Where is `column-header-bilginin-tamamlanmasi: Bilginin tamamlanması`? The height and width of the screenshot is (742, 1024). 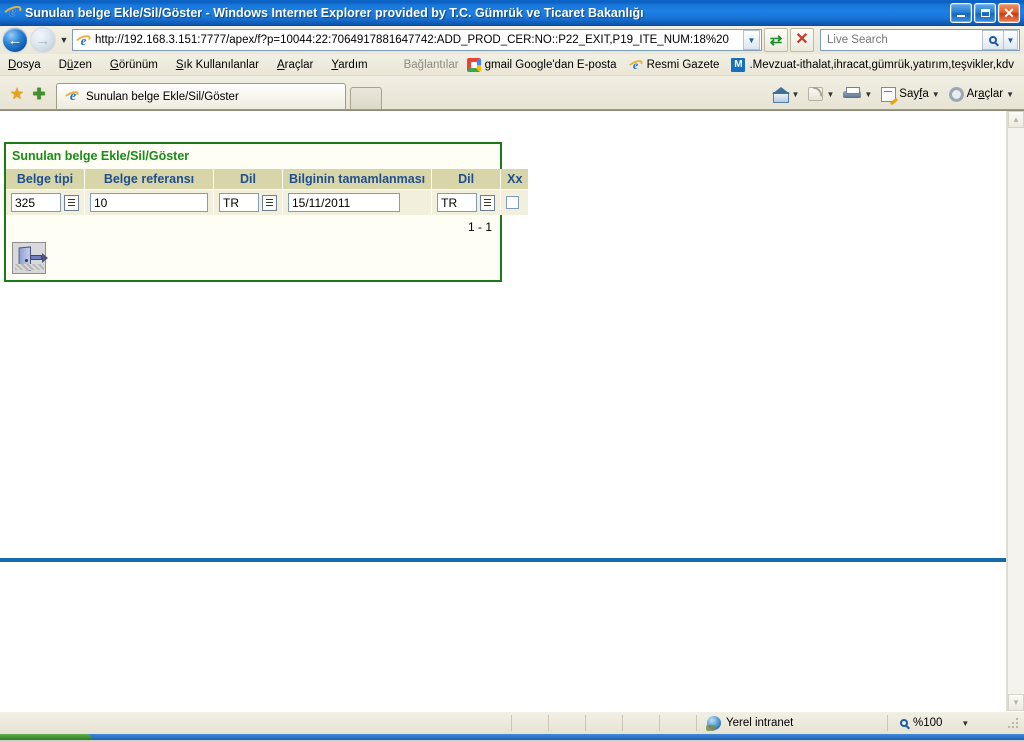 column-header-bilginin-tamamlanmasi: Bilginin tamamlanması is located at coordinates (356, 179).